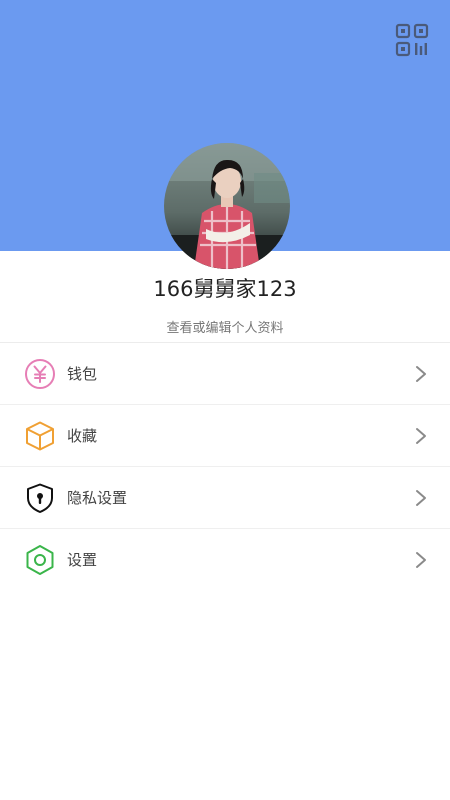  Describe the element at coordinates (40, 374) in the screenshot. I see `yuan-circle-icon` at that location.